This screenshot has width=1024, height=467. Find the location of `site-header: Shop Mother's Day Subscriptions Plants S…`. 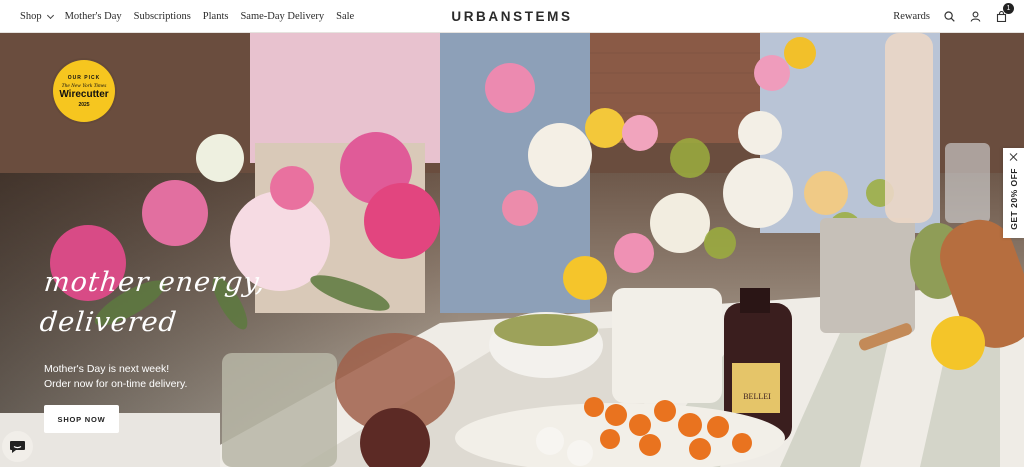

site-header: Shop Mother's Day Subscriptions Plants S… is located at coordinates (512, 16).